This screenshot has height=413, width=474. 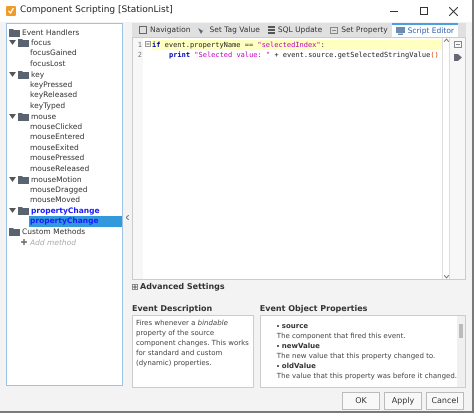 What do you see at coordinates (361, 401) in the screenshot?
I see `dialog-button: OK` at bounding box center [361, 401].